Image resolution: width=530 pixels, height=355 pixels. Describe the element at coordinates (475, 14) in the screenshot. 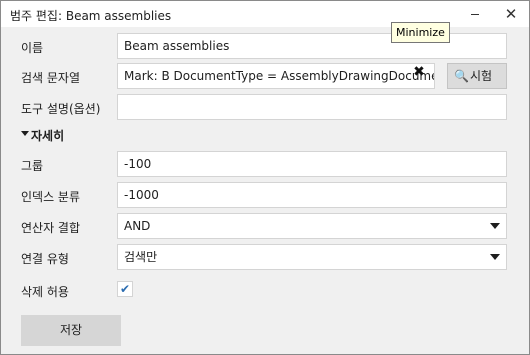

I see `minimize-button` at that location.